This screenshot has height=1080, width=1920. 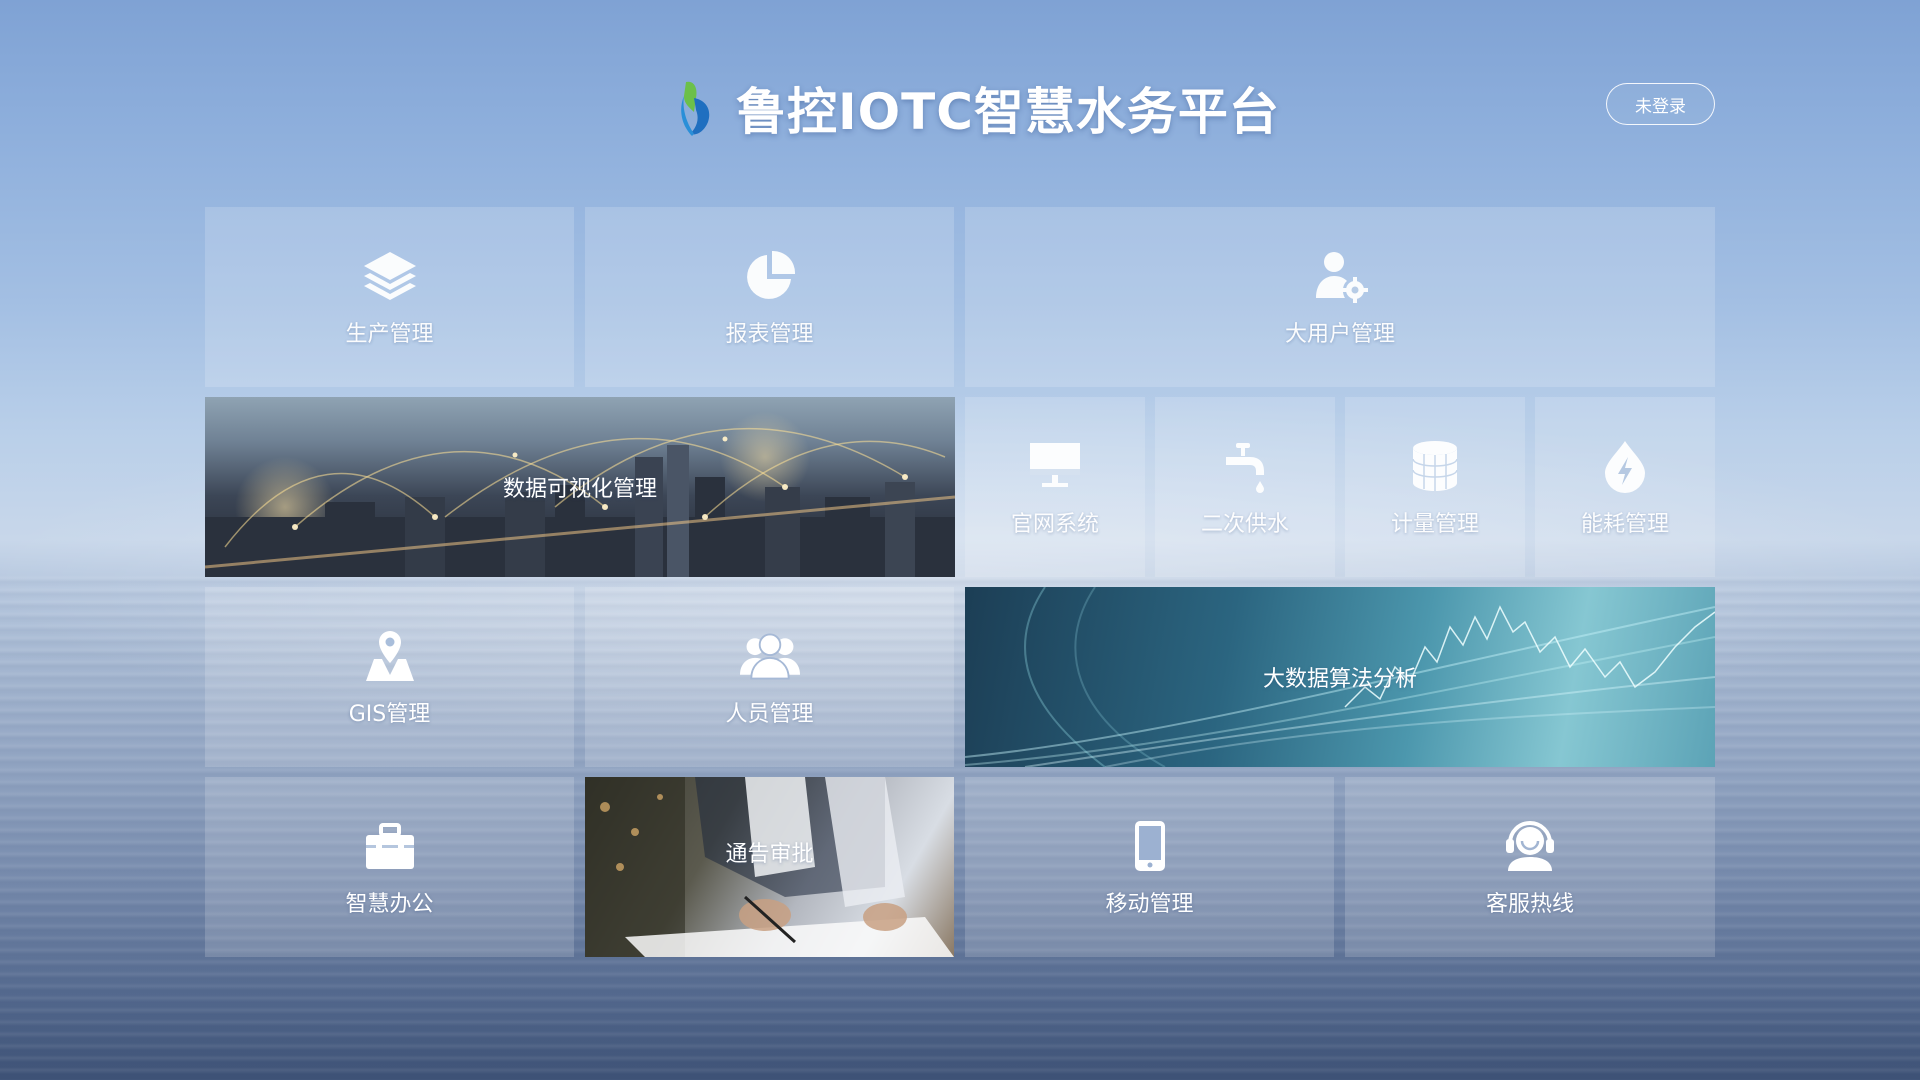 I want to click on tile-data-visualization: 数据可视化管理, so click(x=580, y=487).